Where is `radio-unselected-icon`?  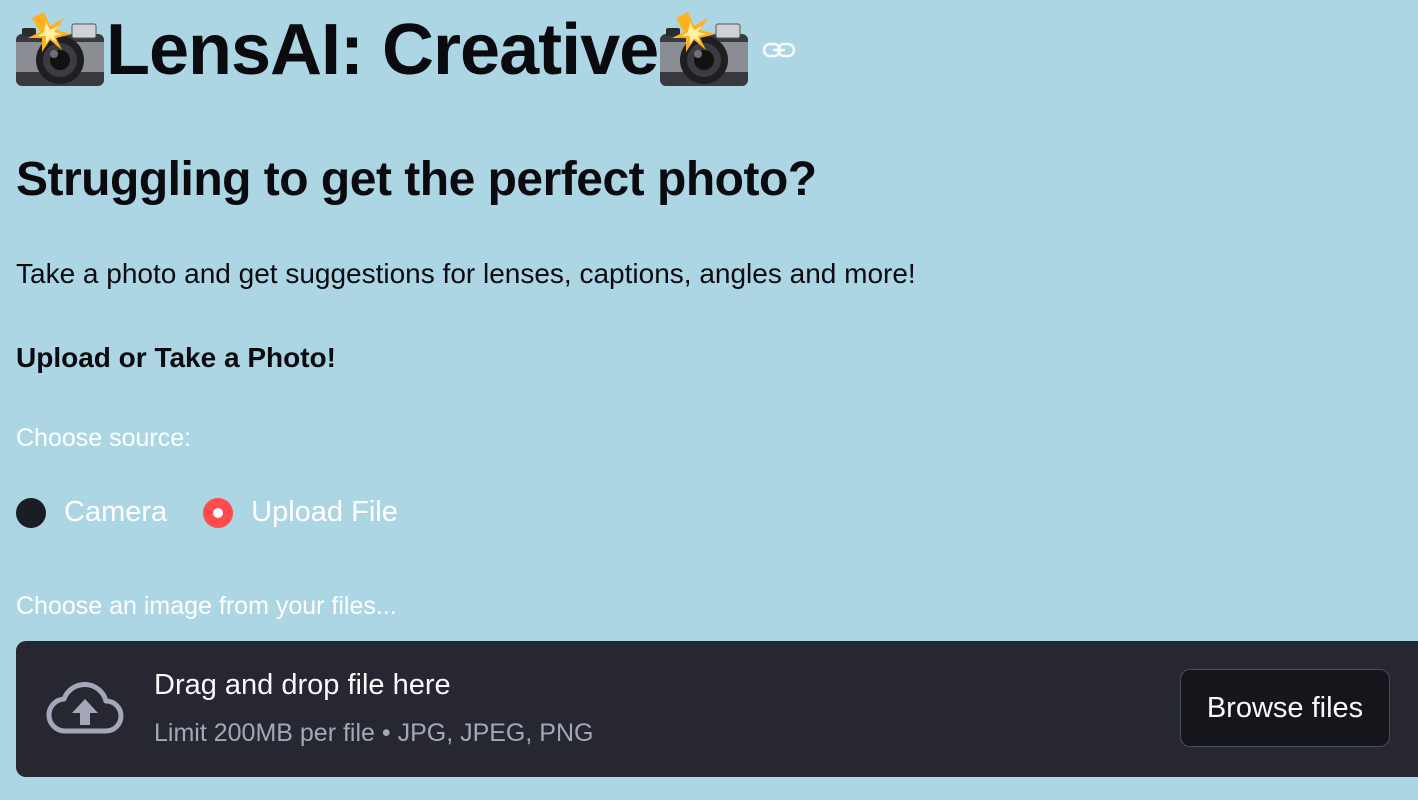 radio-unselected-icon is located at coordinates (31, 512).